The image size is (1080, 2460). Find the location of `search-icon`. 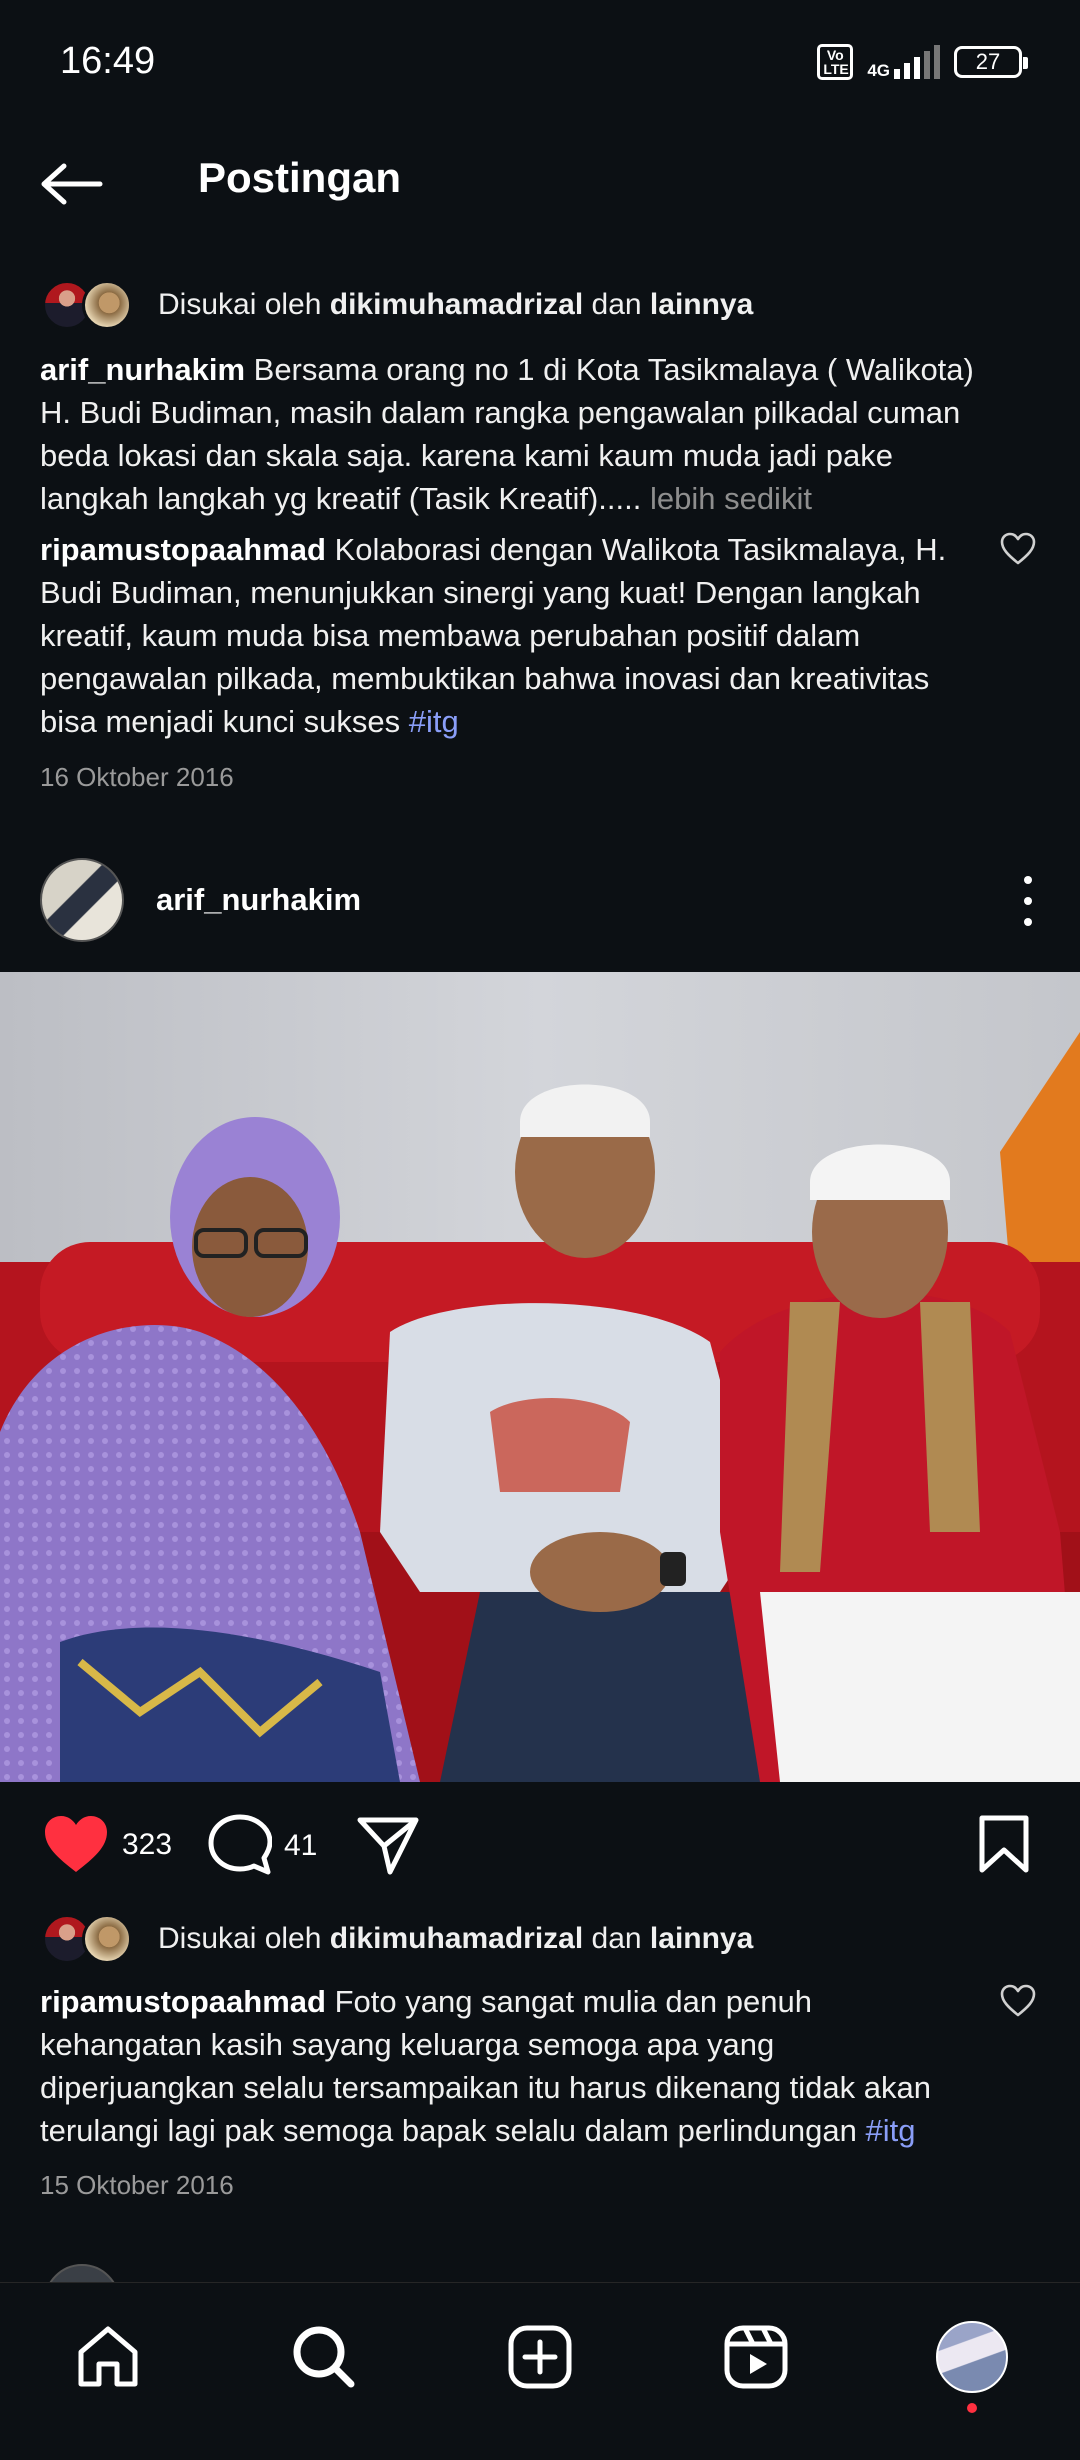

search-icon is located at coordinates (324, 2357).